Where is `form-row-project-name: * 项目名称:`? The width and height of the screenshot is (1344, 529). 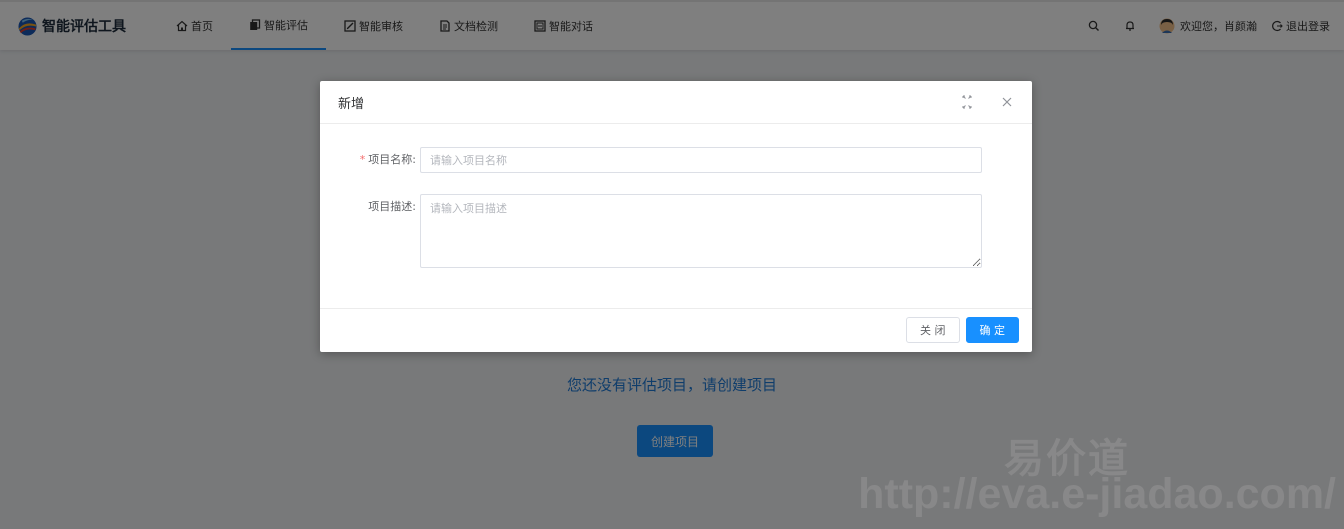 form-row-project-name: * 项目名称: is located at coordinates (676, 160).